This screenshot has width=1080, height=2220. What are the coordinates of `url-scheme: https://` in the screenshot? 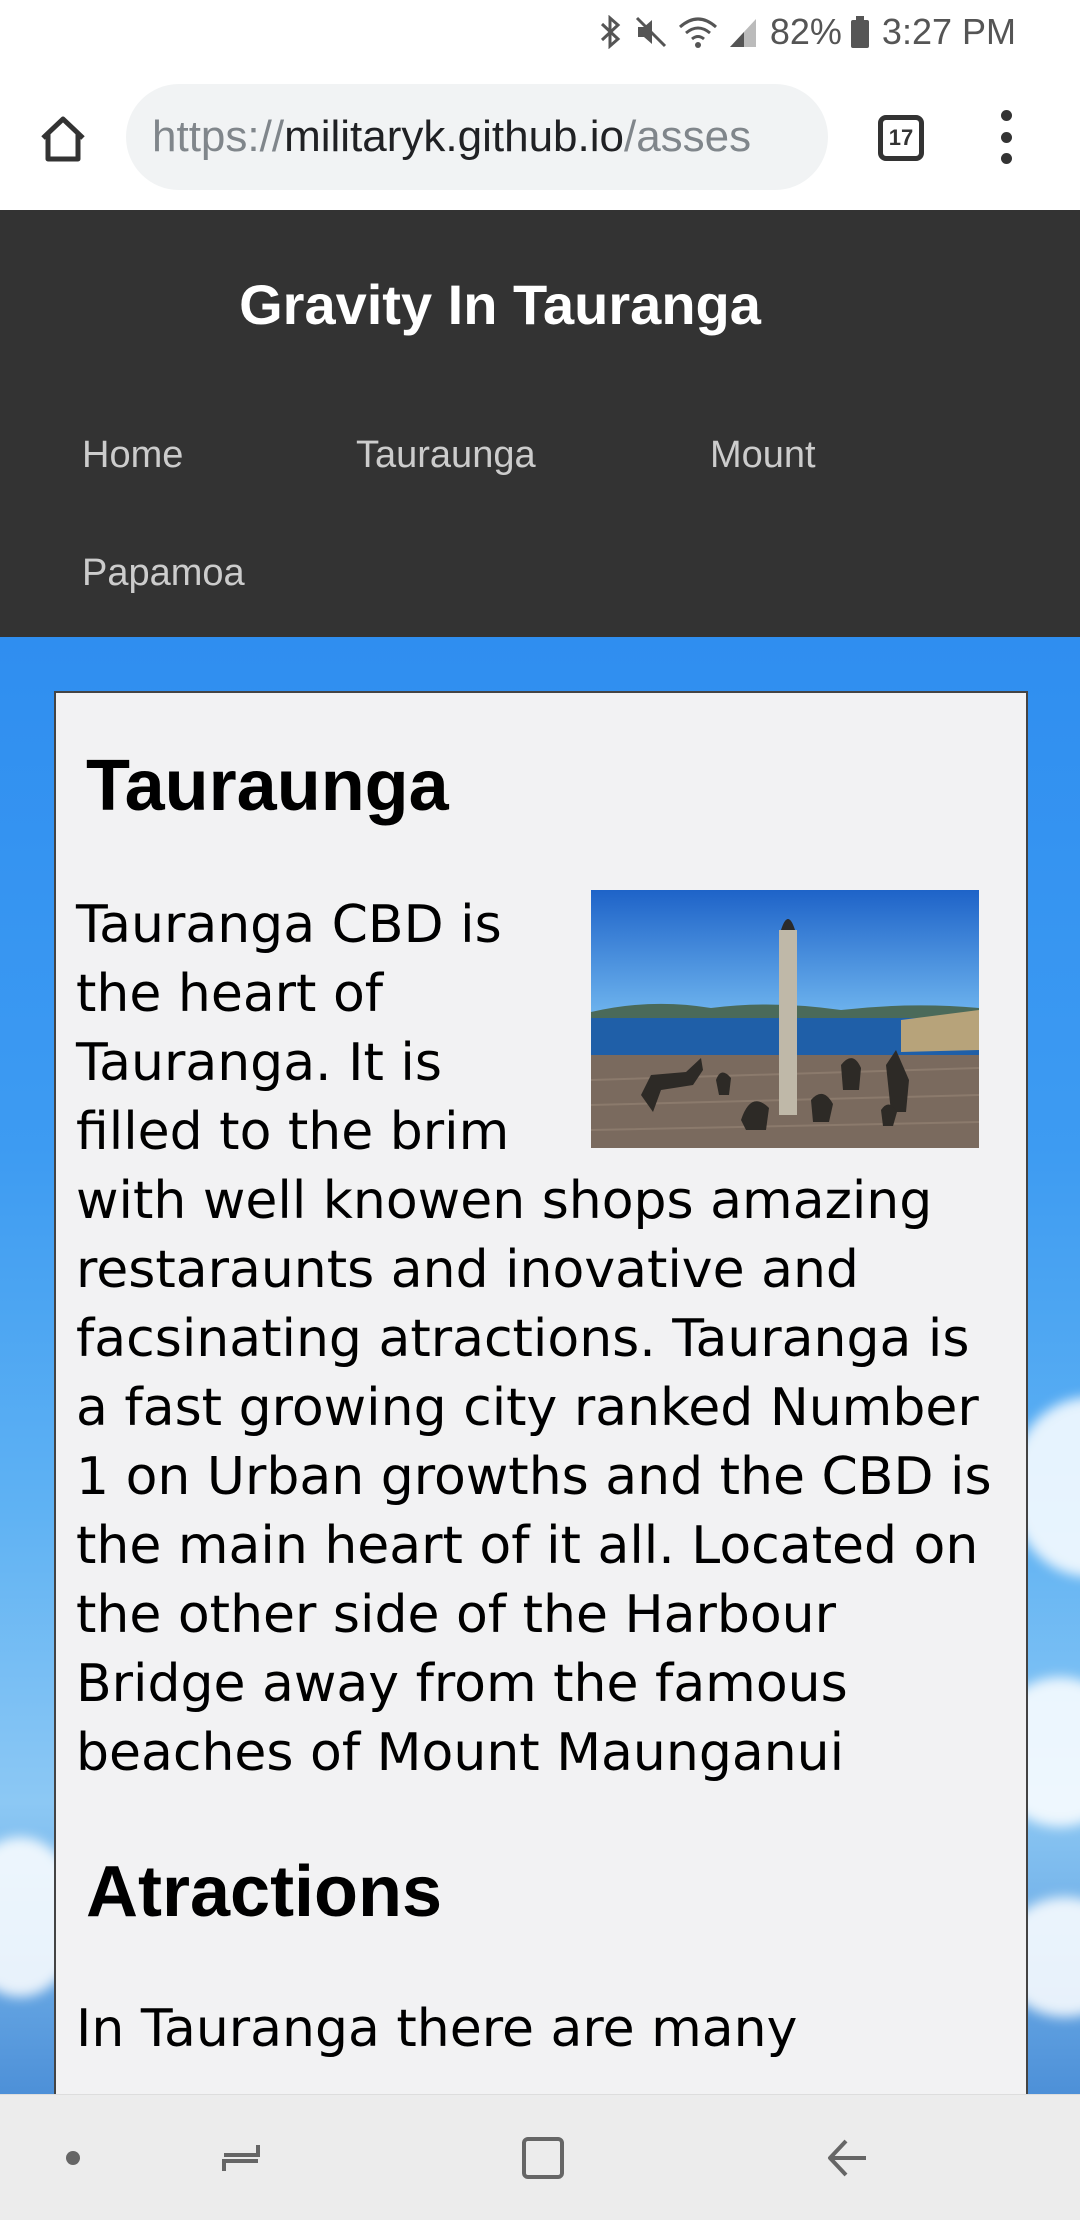 It's located at (218, 136).